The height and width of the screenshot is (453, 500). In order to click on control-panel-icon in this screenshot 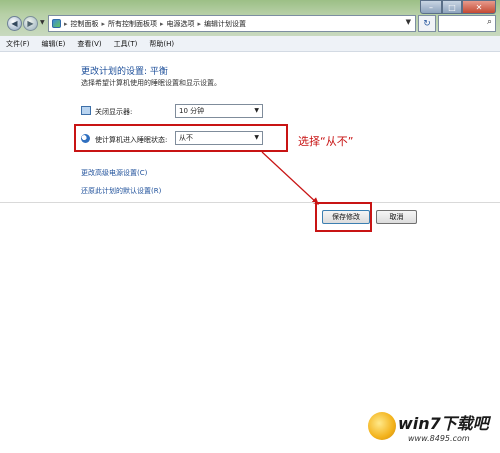, I will do `click(56, 23)`.